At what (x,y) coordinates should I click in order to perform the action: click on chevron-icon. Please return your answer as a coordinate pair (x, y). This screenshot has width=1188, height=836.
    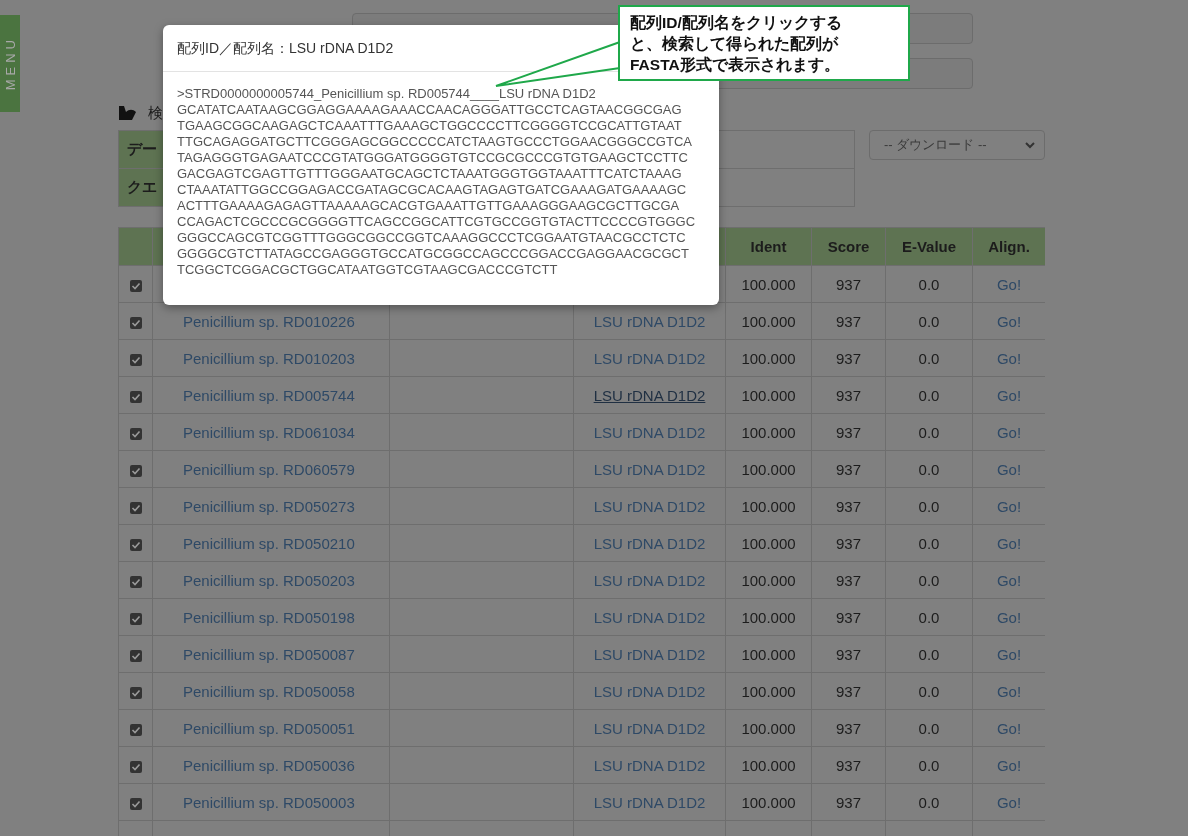
    Looking at the image, I should click on (1030, 145).